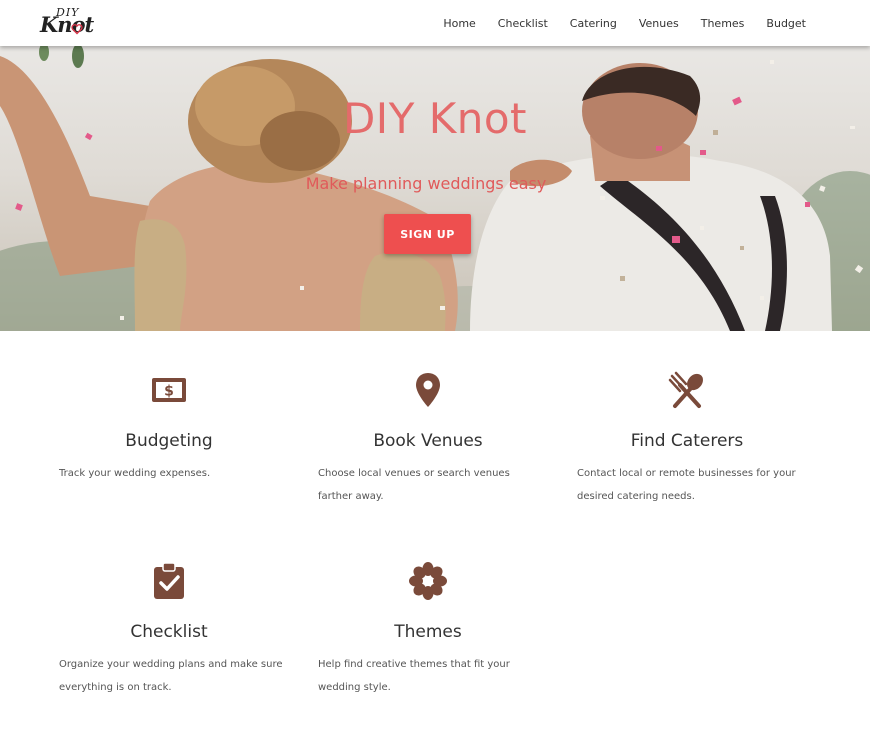 This screenshot has width=870, height=733. Describe the element at coordinates (428, 441) in the screenshot. I see `feature-title: Book Venues` at that location.